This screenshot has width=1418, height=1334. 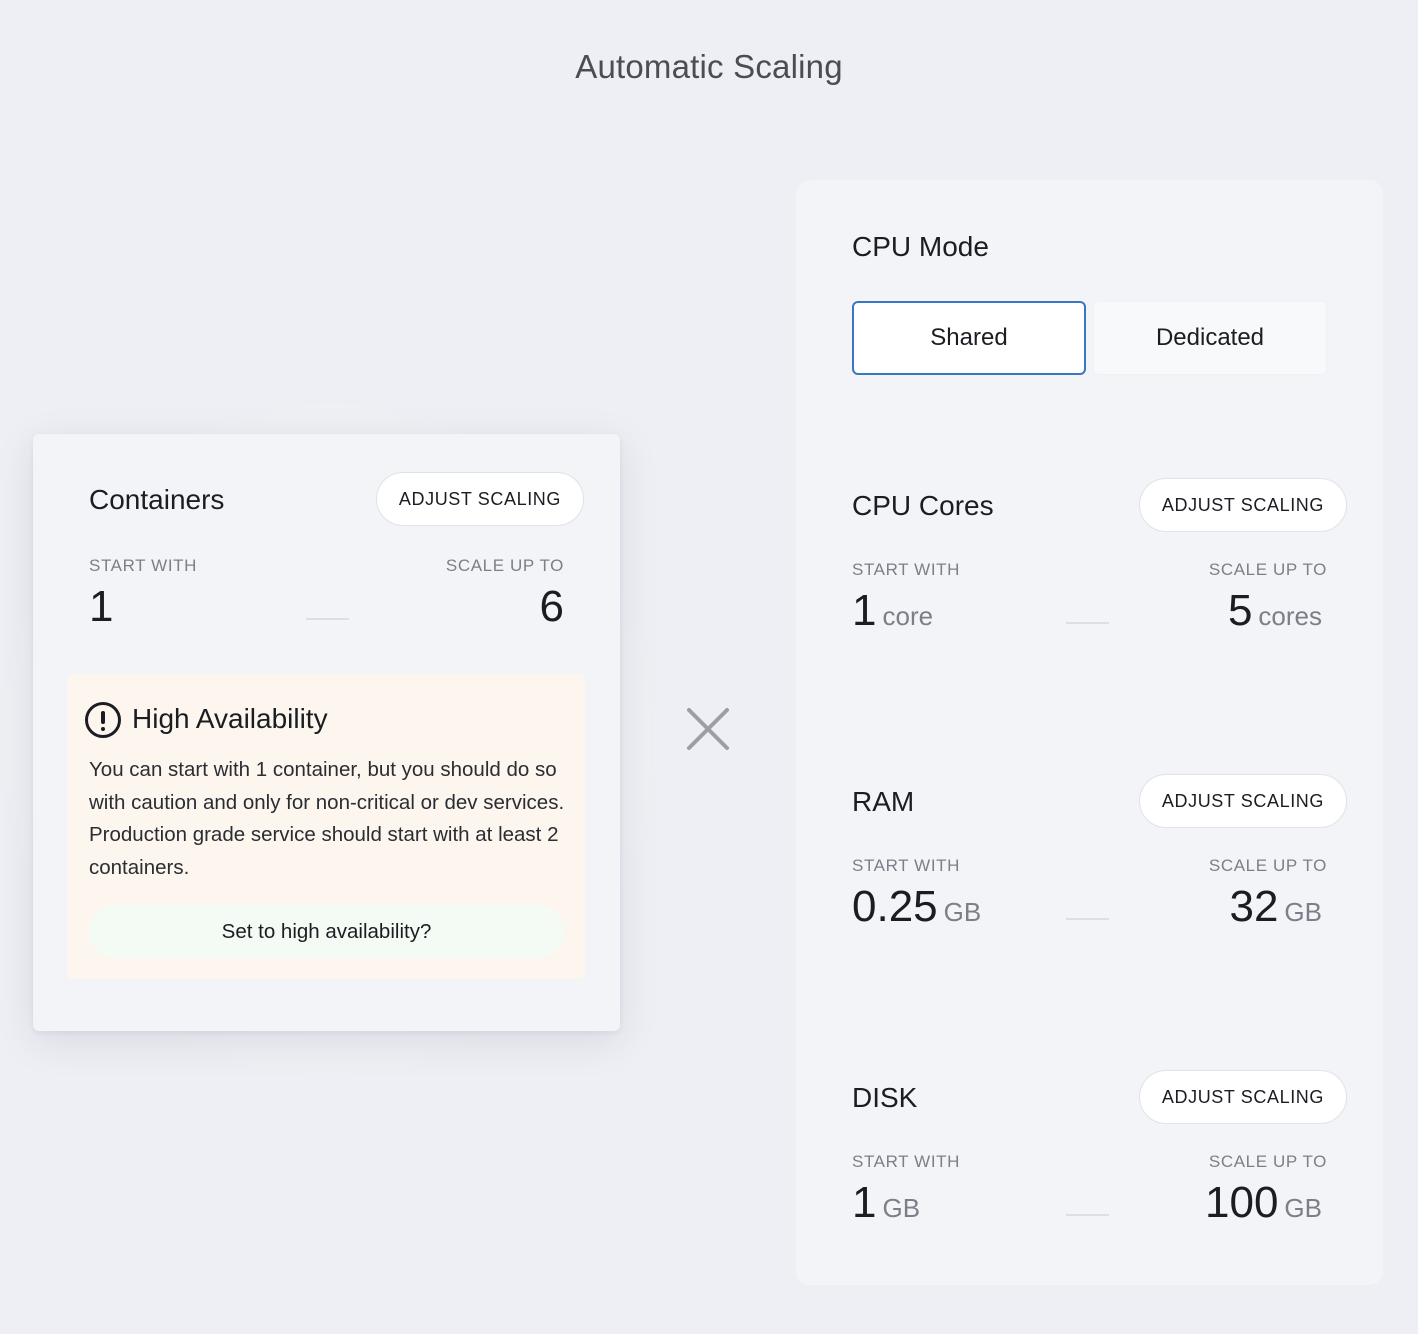 I want to click on ram-start-label: START WITH, so click(x=906, y=865).